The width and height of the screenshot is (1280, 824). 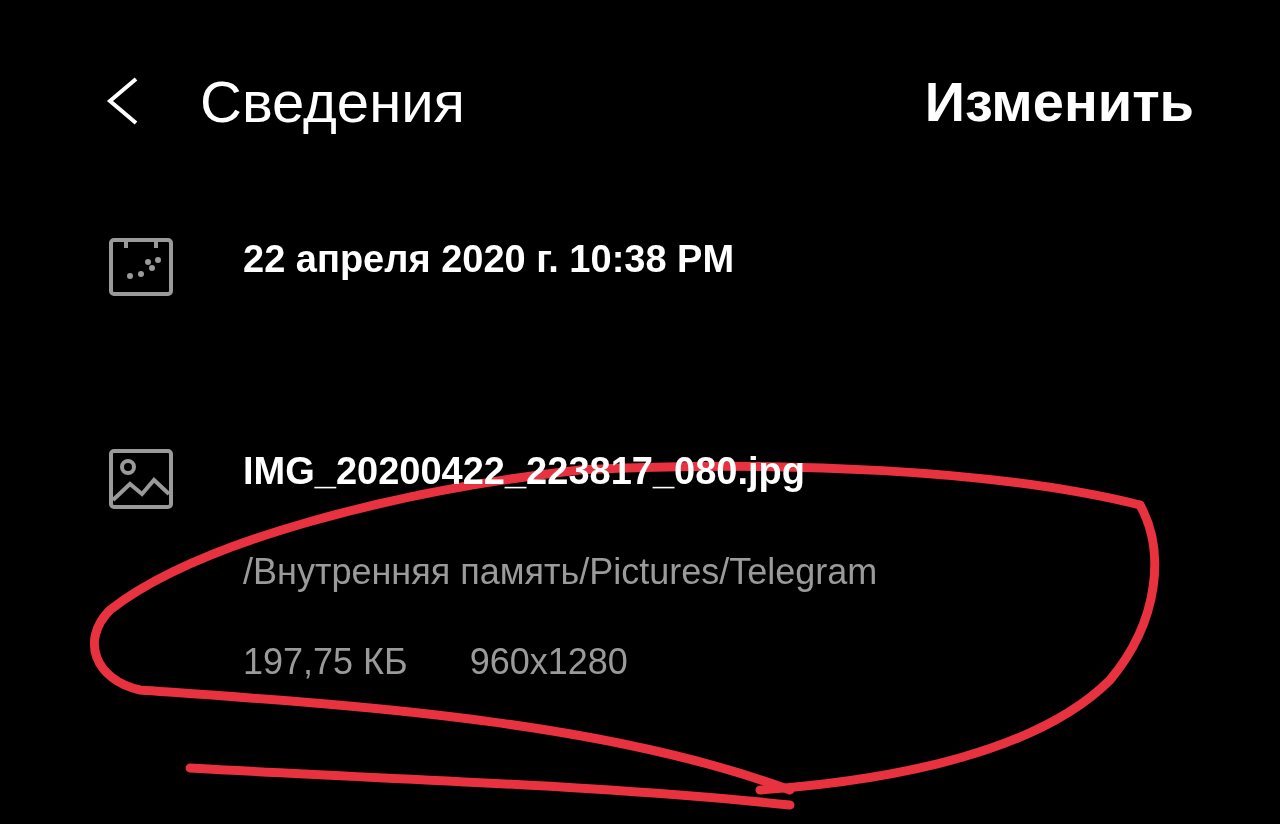 I want to click on image-icon, so click(x=141, y=479).